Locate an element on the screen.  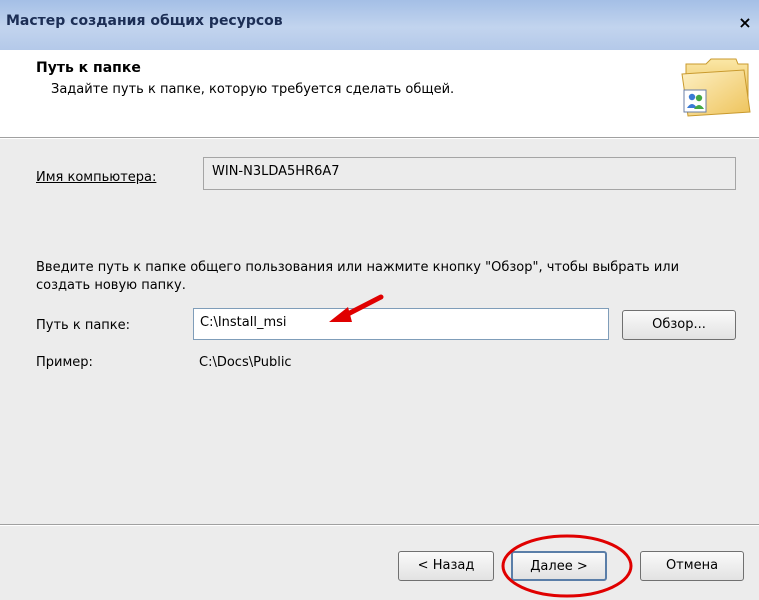
cancel-button: Отмена is located at coordinates (692, 566).